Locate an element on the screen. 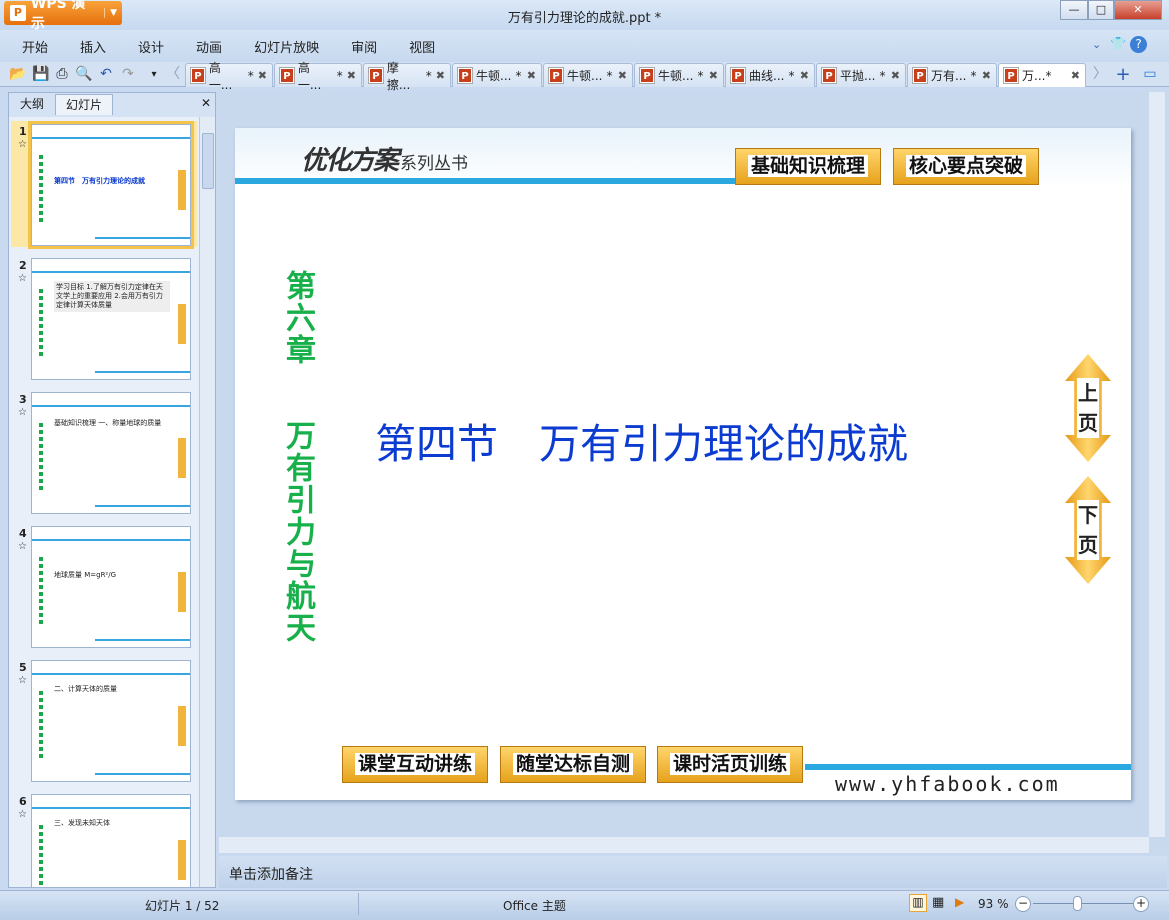  menu-view: 视图 is located at coordinates (422, 46).